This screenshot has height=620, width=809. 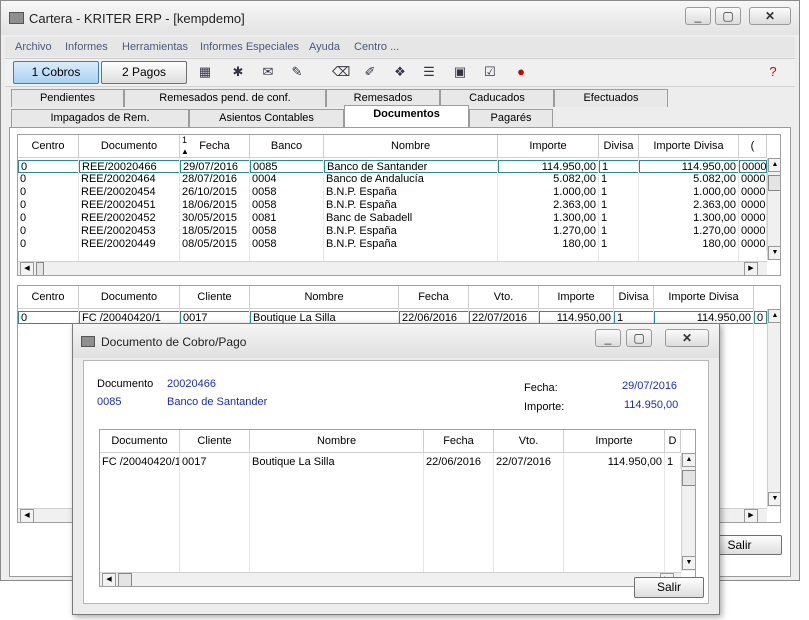 I want to click on document-row-cell: Banc de Sabadell, so click(x=411, y=218).